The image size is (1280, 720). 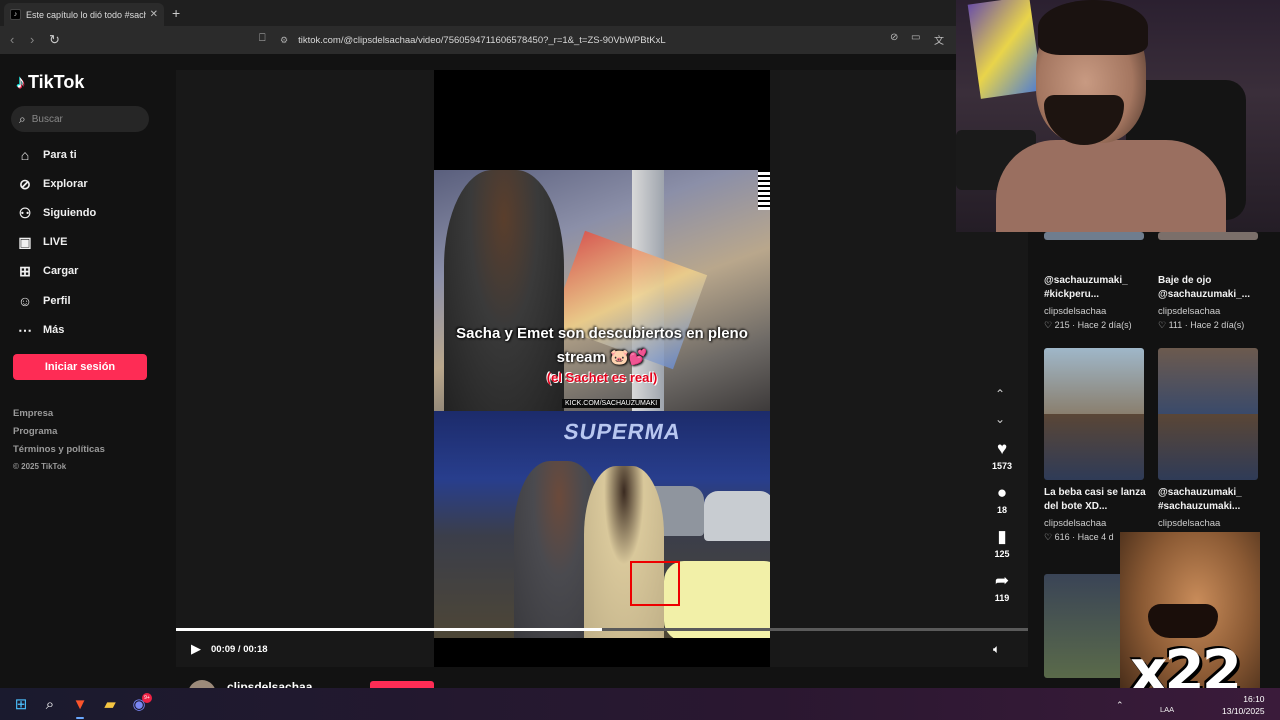 What do you see at coordinates (25, 329) in the screenshot?
I see `more-icon: ⋯` at bounding box center [25, 329].